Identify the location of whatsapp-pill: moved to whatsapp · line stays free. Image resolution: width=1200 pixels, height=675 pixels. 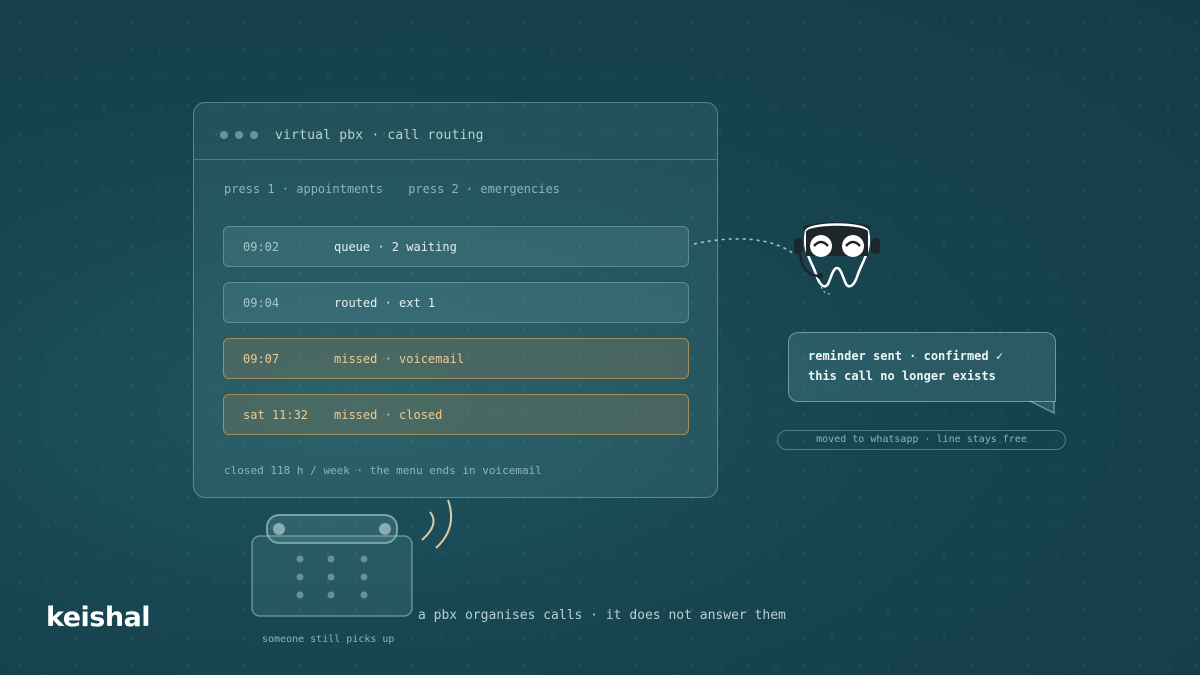
(921, 440).